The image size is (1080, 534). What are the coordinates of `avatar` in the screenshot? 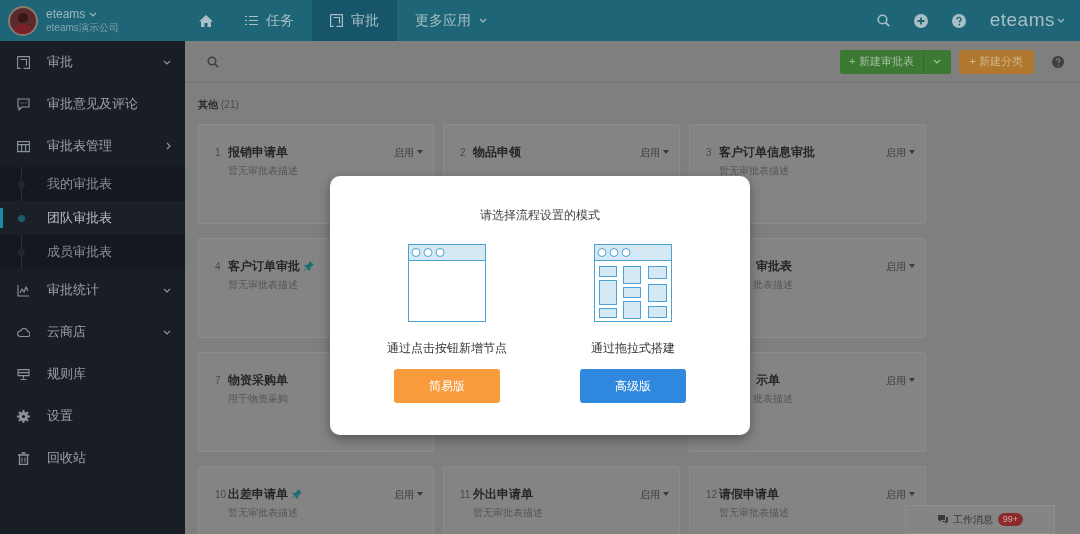 It's located at (23, 20).